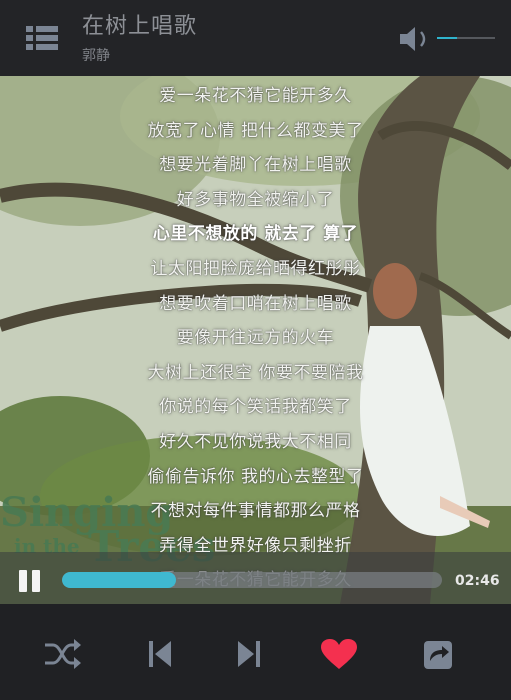  Describe the element at coordinates (255, 511) in the screenshot. I see `lyric-line: 不想对每件事情都那么严格` at that location.